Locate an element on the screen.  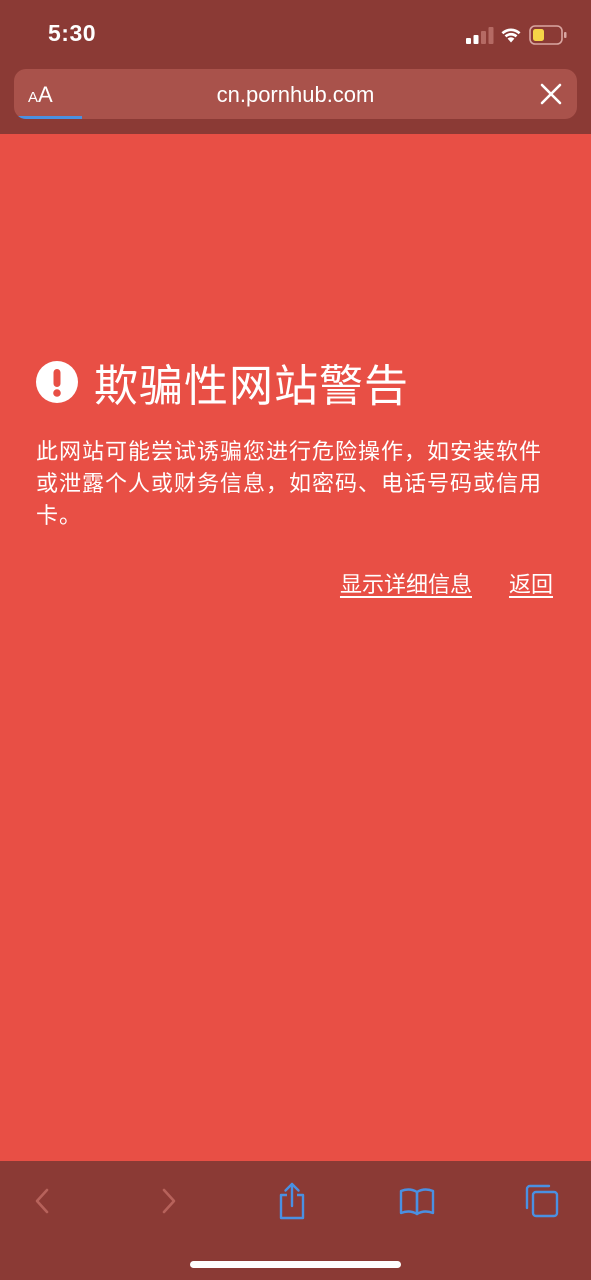
text-size-button: AA is located at coordinates (40, 94).